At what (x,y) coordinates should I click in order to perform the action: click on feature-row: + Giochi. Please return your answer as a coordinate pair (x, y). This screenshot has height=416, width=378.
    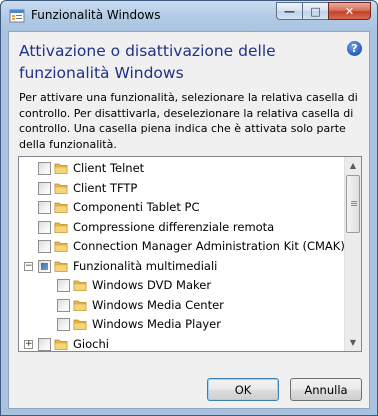
    Looking at the image, I should click on (181, 343).